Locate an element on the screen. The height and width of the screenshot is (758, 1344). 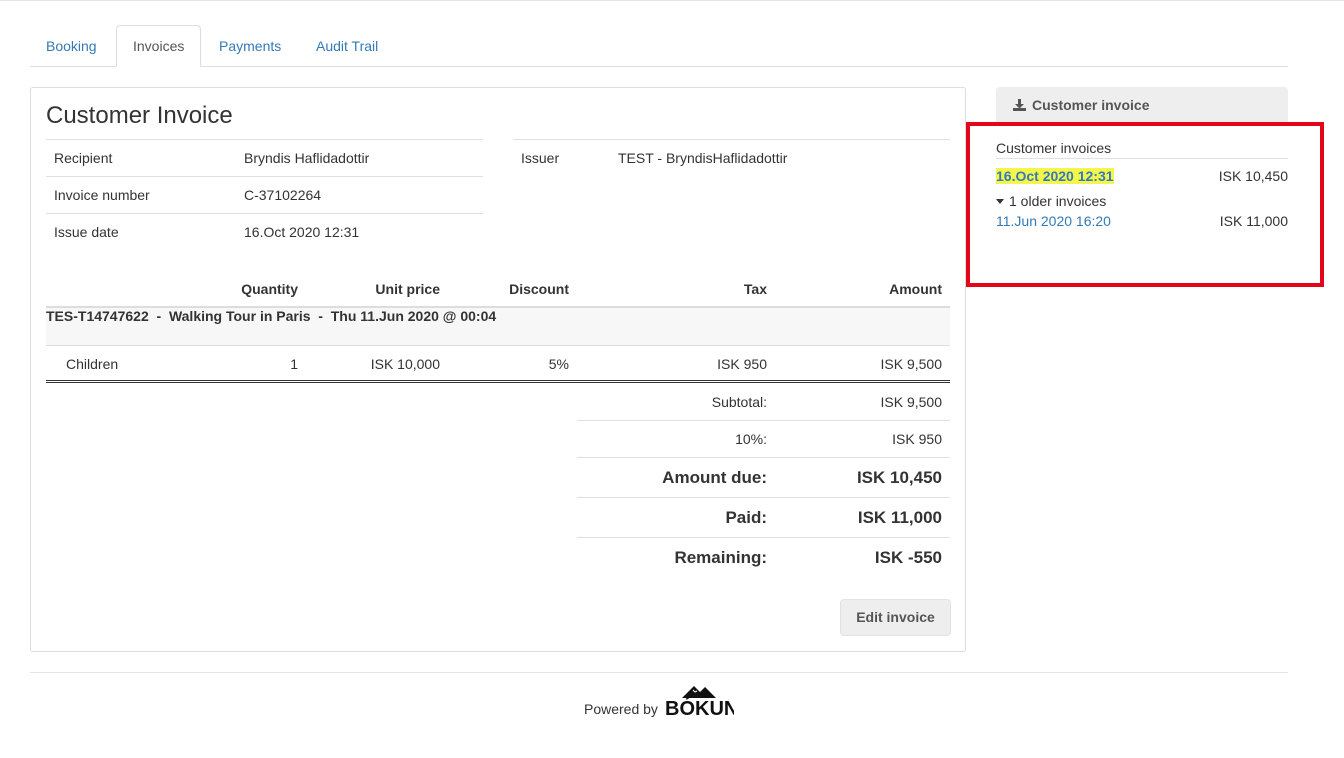
paid-label: Paid: is located at coordinates (746, 517).